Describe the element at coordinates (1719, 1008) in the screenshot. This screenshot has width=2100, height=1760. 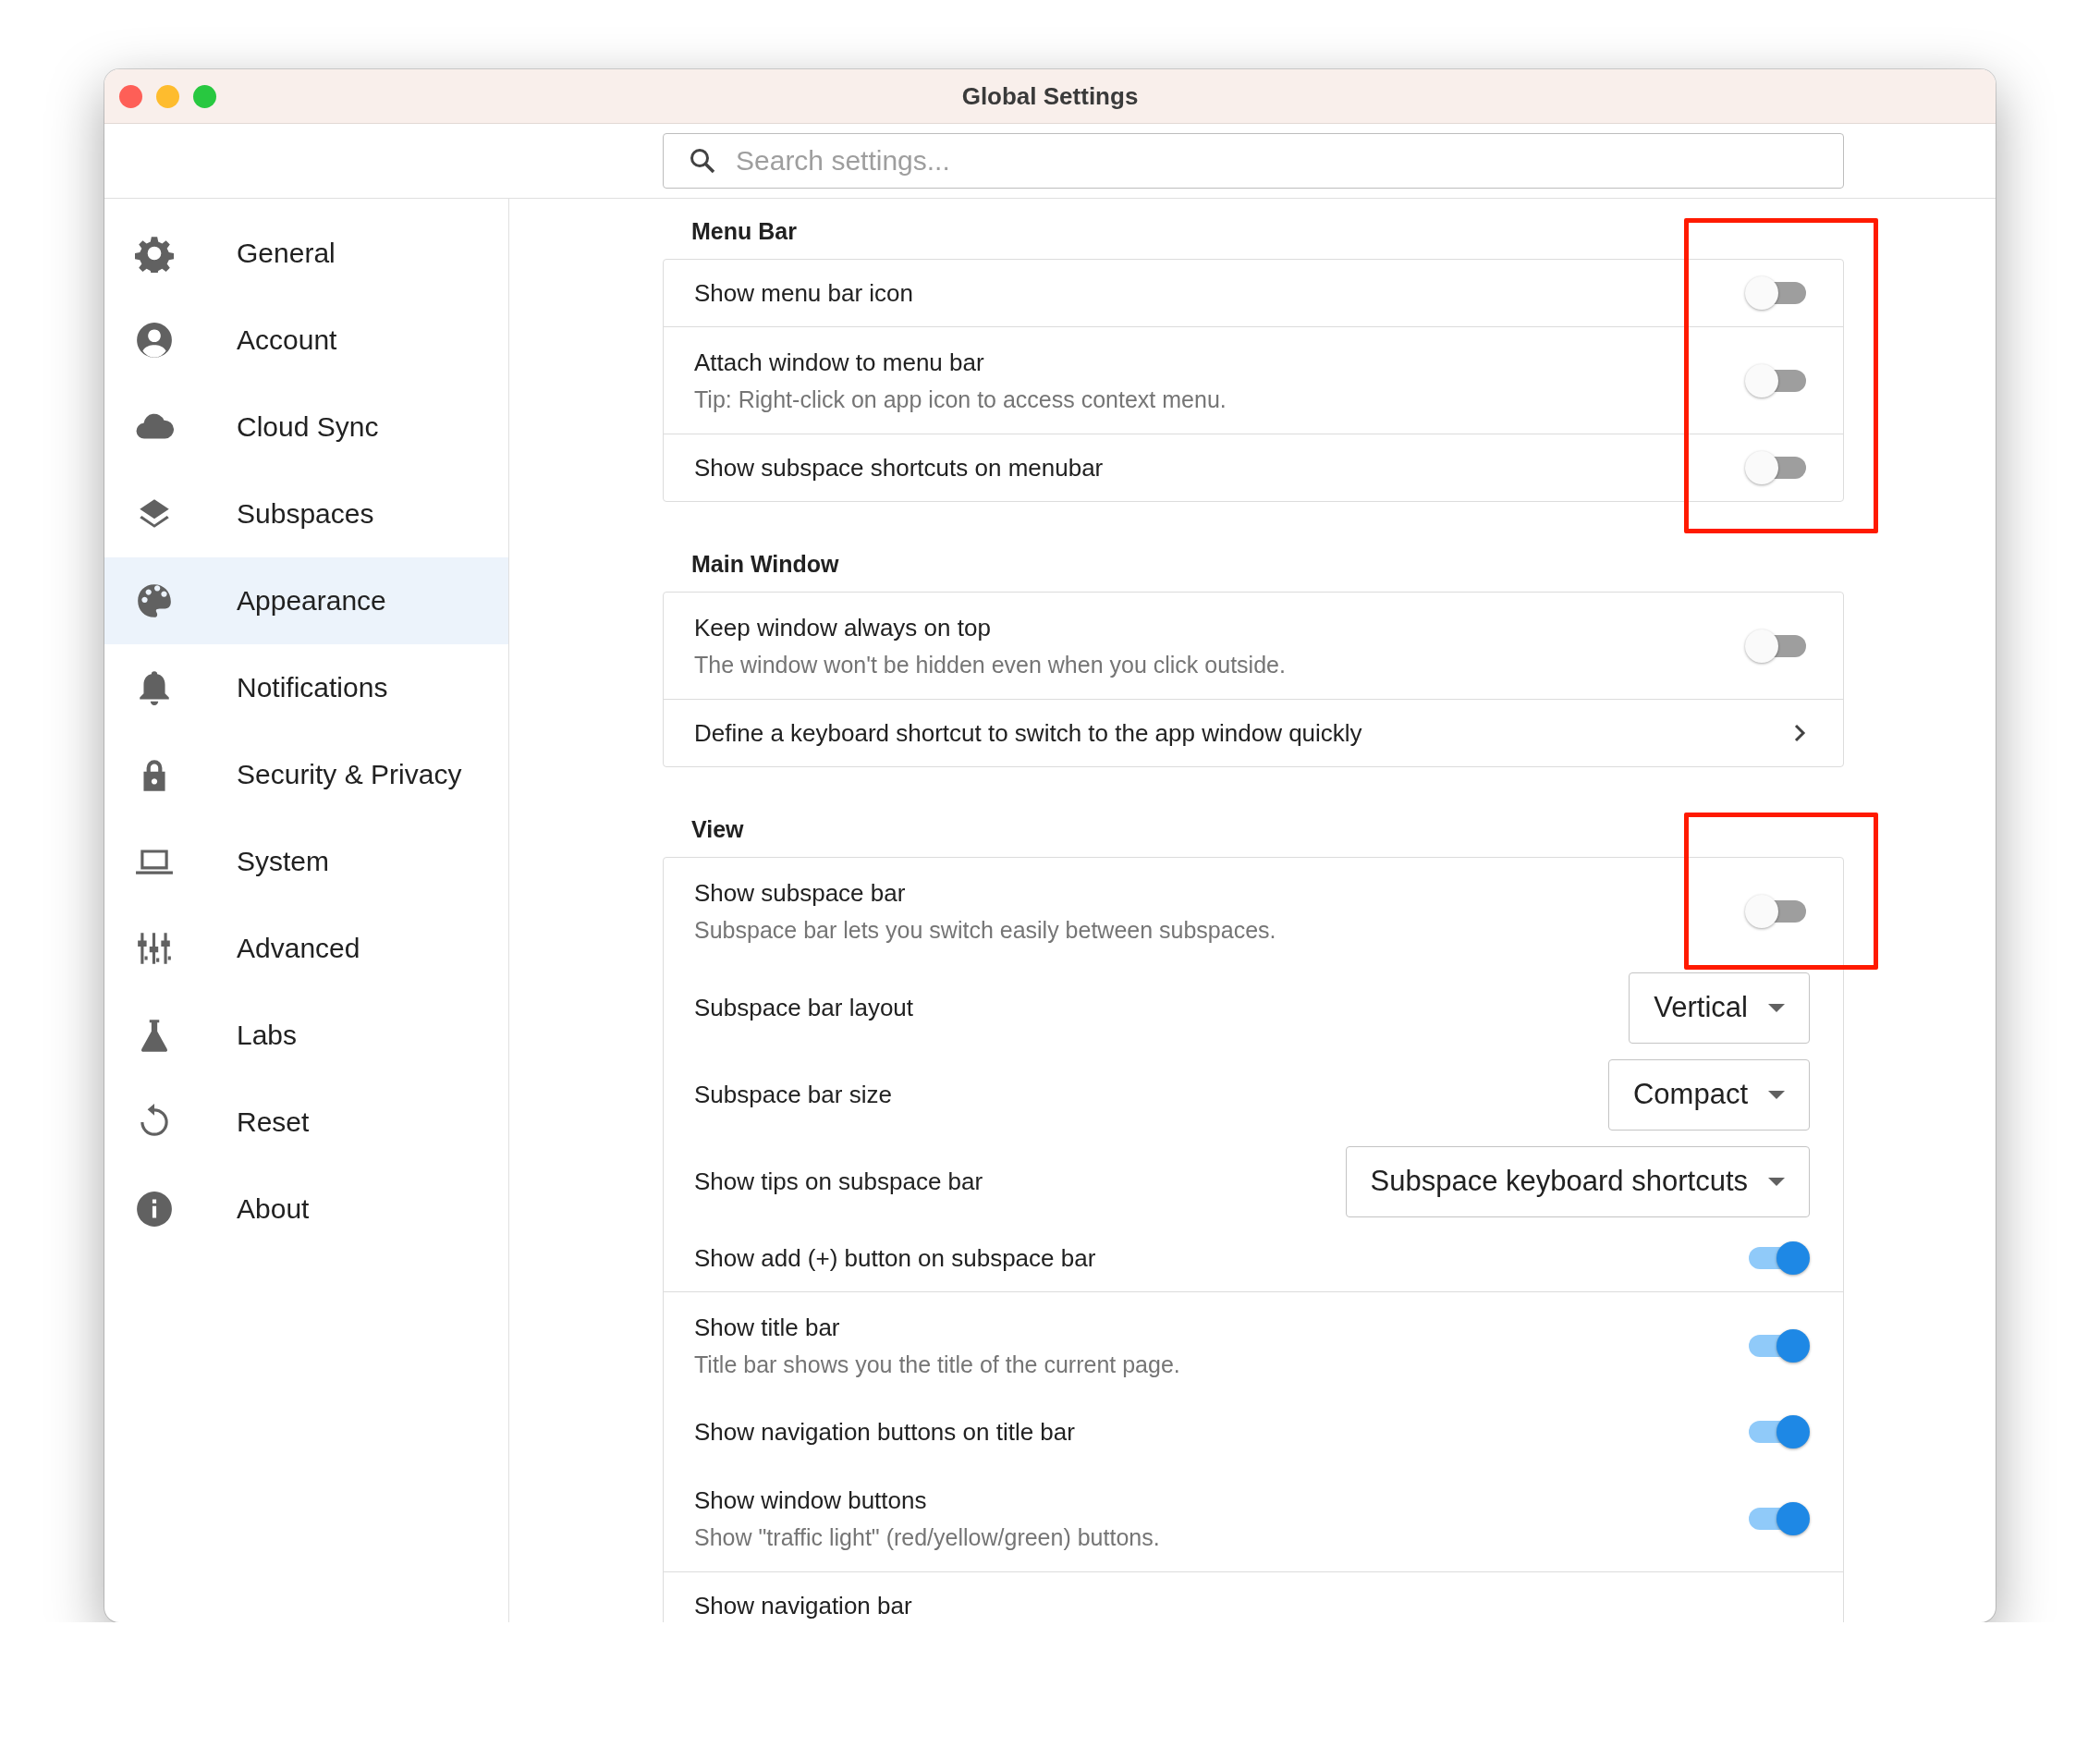
I see `dropdown: Vertical` at that location.